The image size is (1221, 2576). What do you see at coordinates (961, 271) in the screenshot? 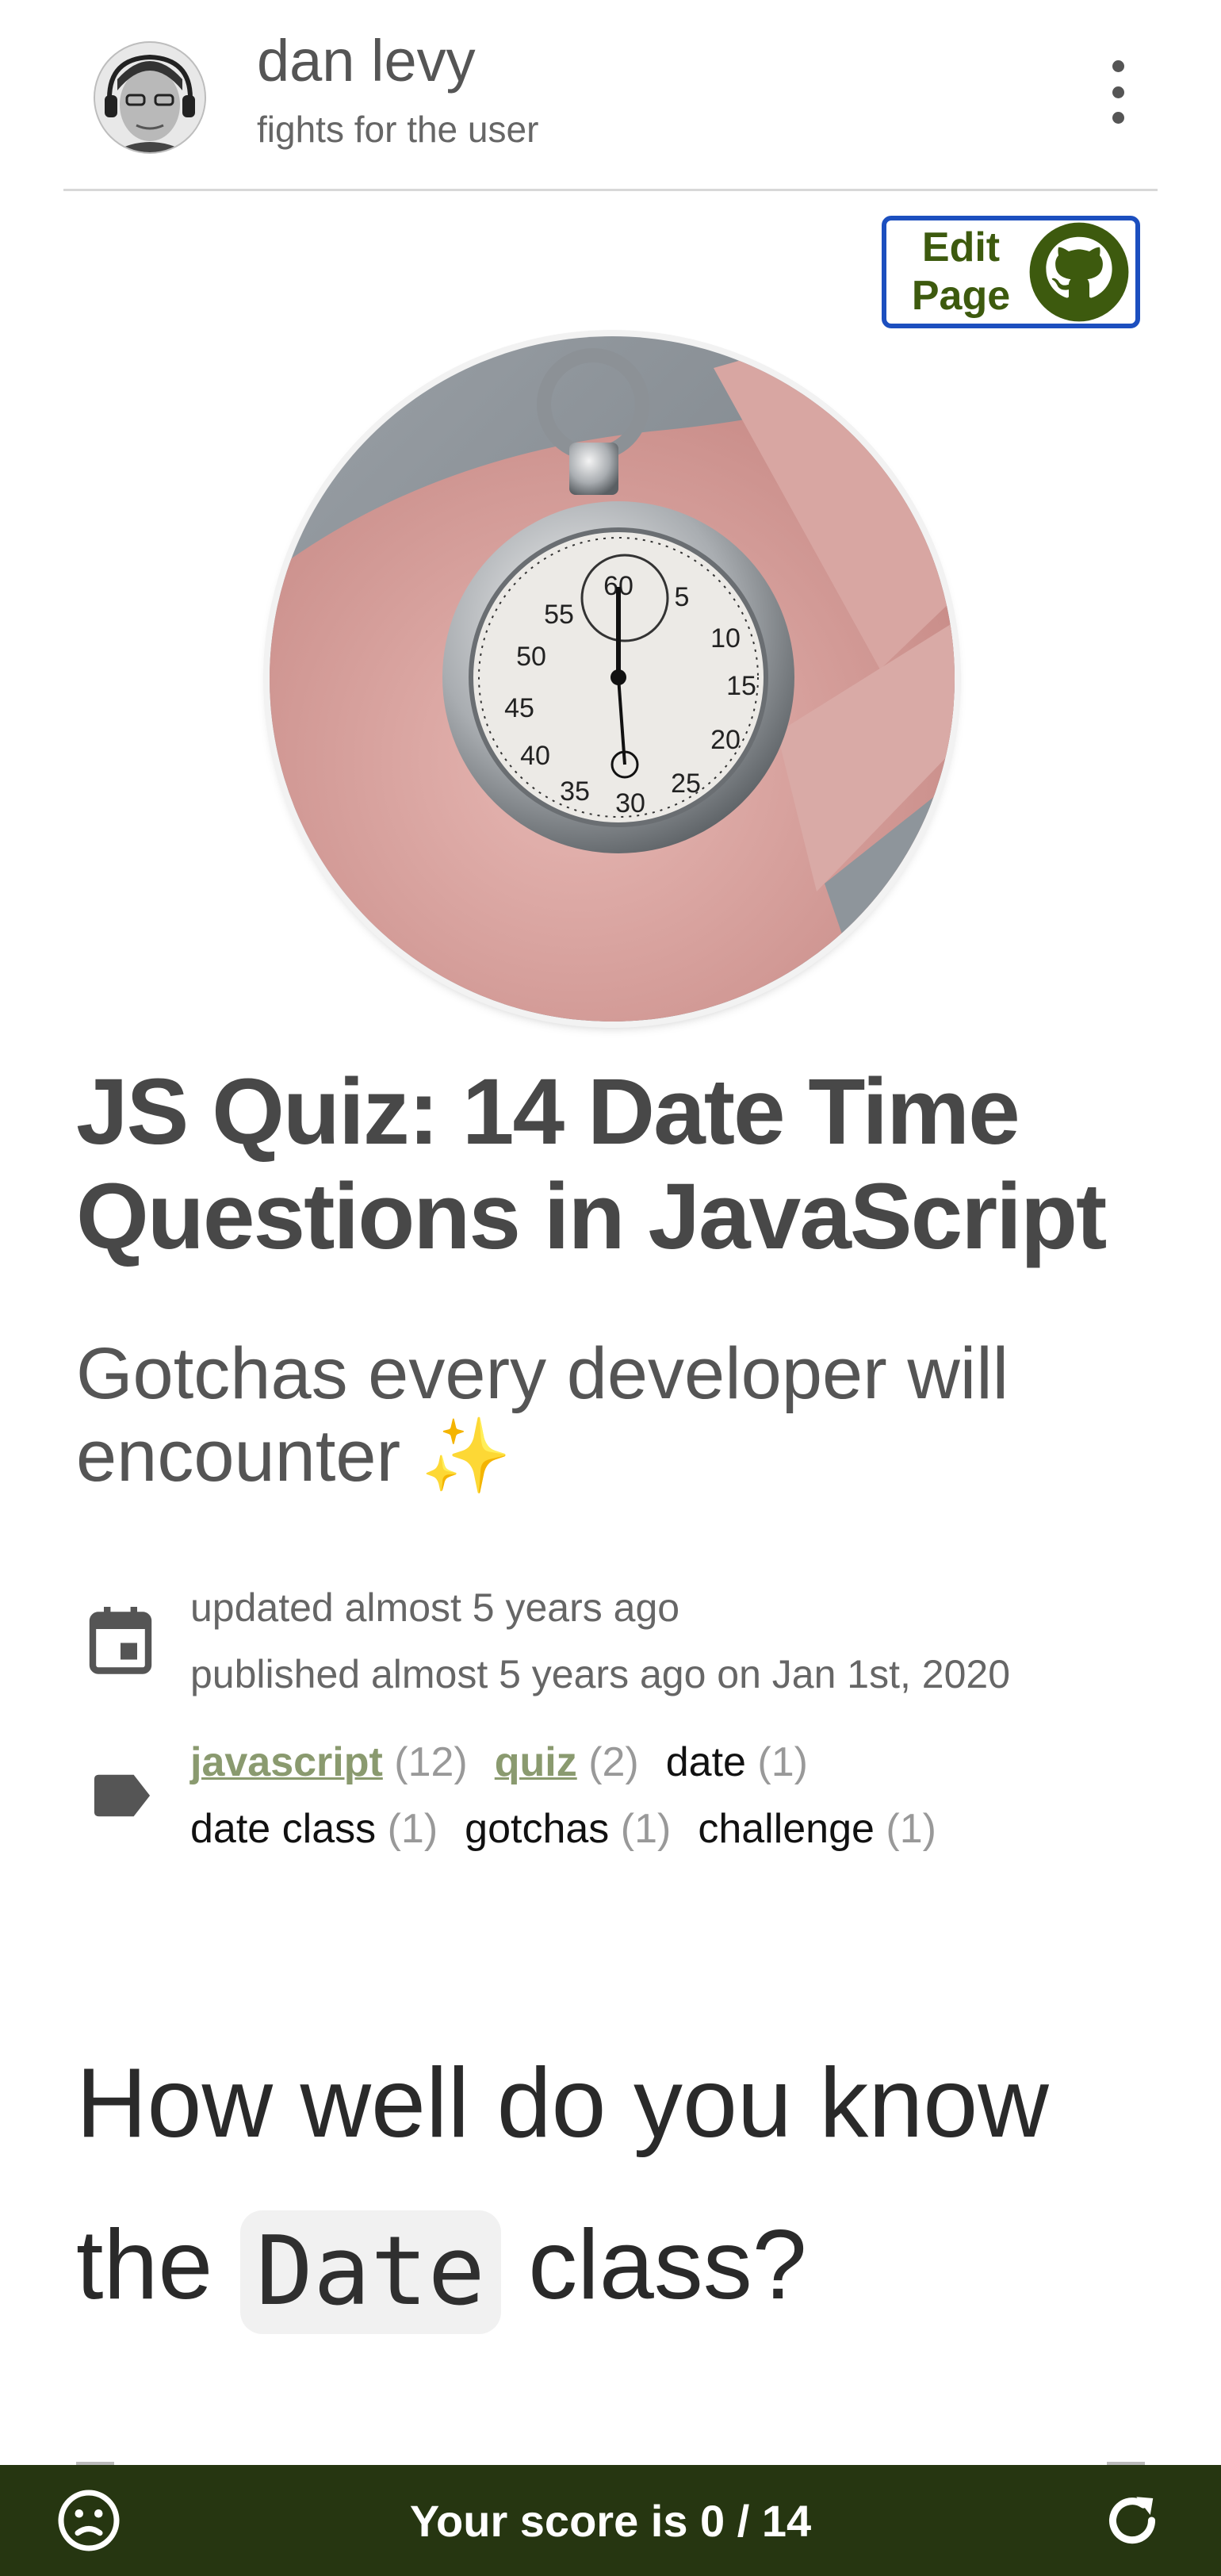
I see `edit-page-label: Edit Page` at bounding box center [961, 271].